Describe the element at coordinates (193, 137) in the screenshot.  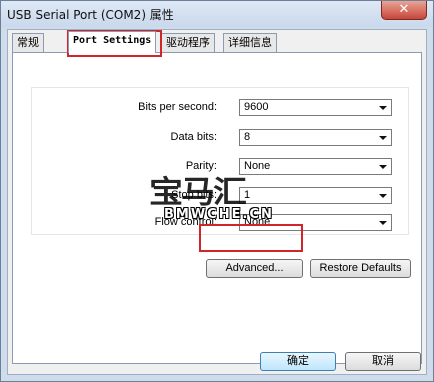
I see `data-bits-label: Data bits:` at that location.